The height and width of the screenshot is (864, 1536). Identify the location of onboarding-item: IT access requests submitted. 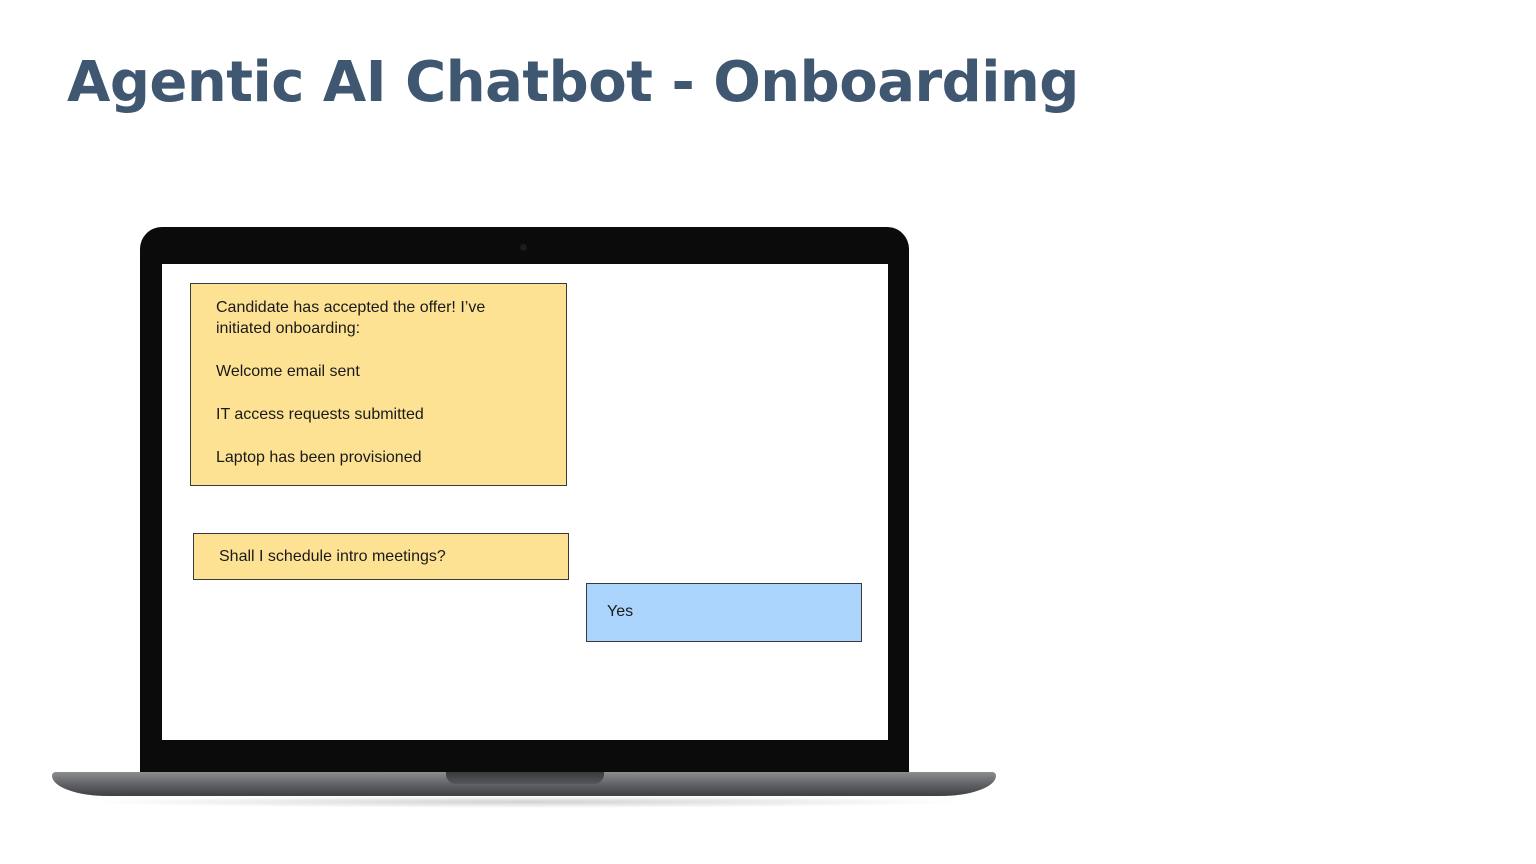
(320, 414).